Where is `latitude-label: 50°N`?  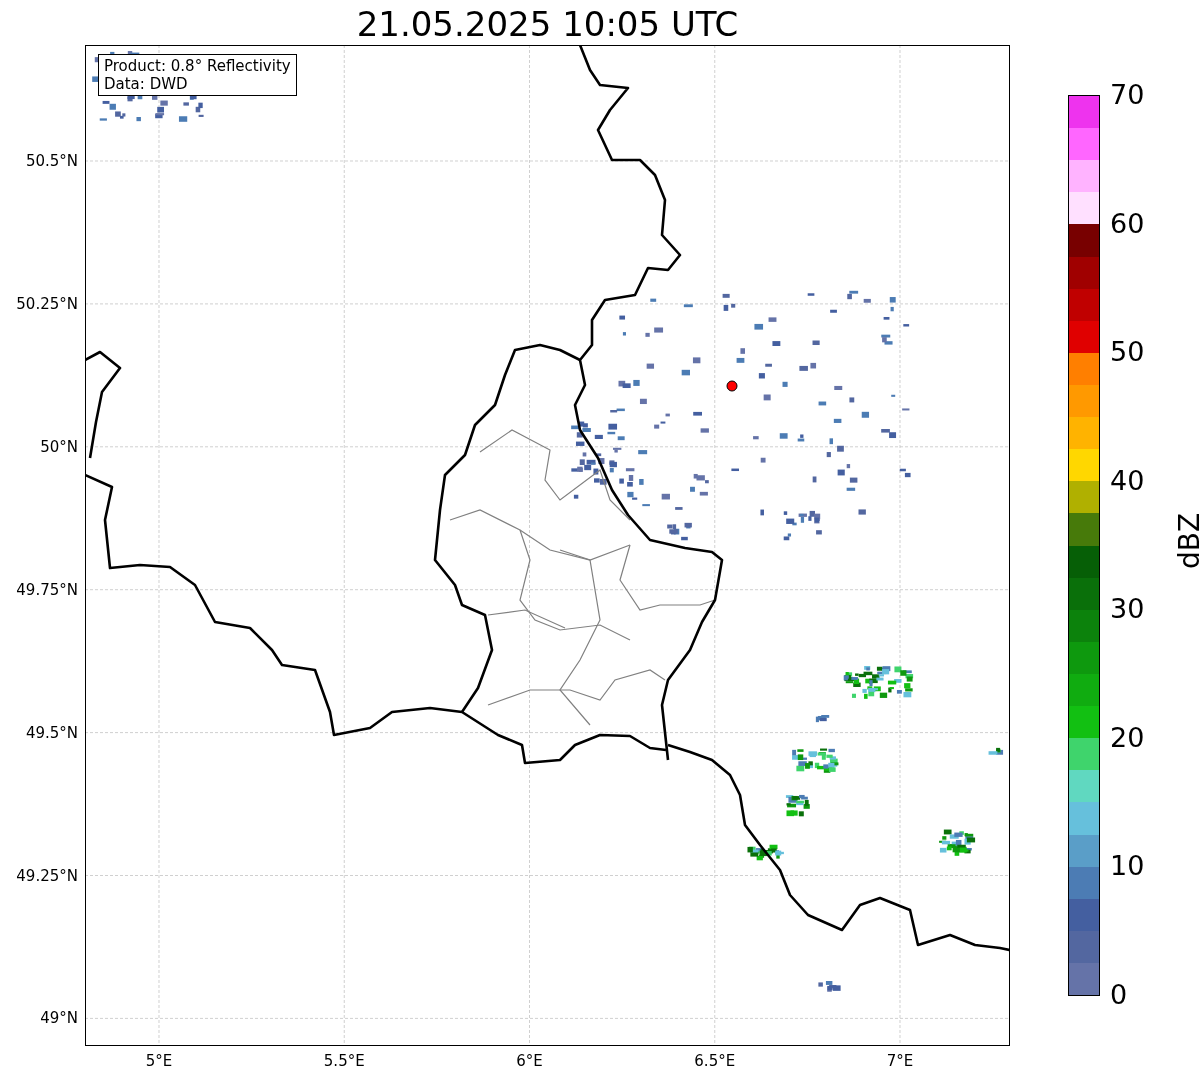 latitude-label: 50°N is located at coordinates (59, 446).